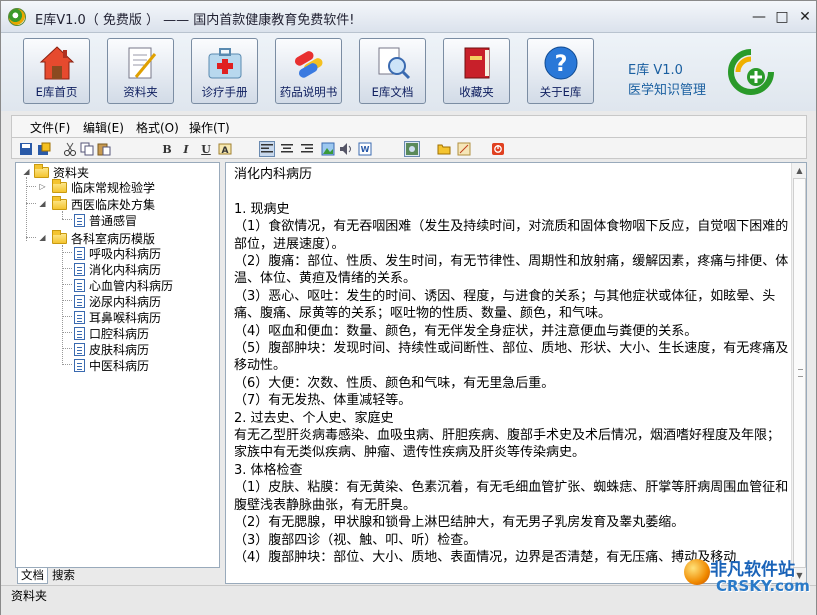 The height and width of the screenshot is (615, 817). I want to click on tab-search: 搜索, so click(63, 576).